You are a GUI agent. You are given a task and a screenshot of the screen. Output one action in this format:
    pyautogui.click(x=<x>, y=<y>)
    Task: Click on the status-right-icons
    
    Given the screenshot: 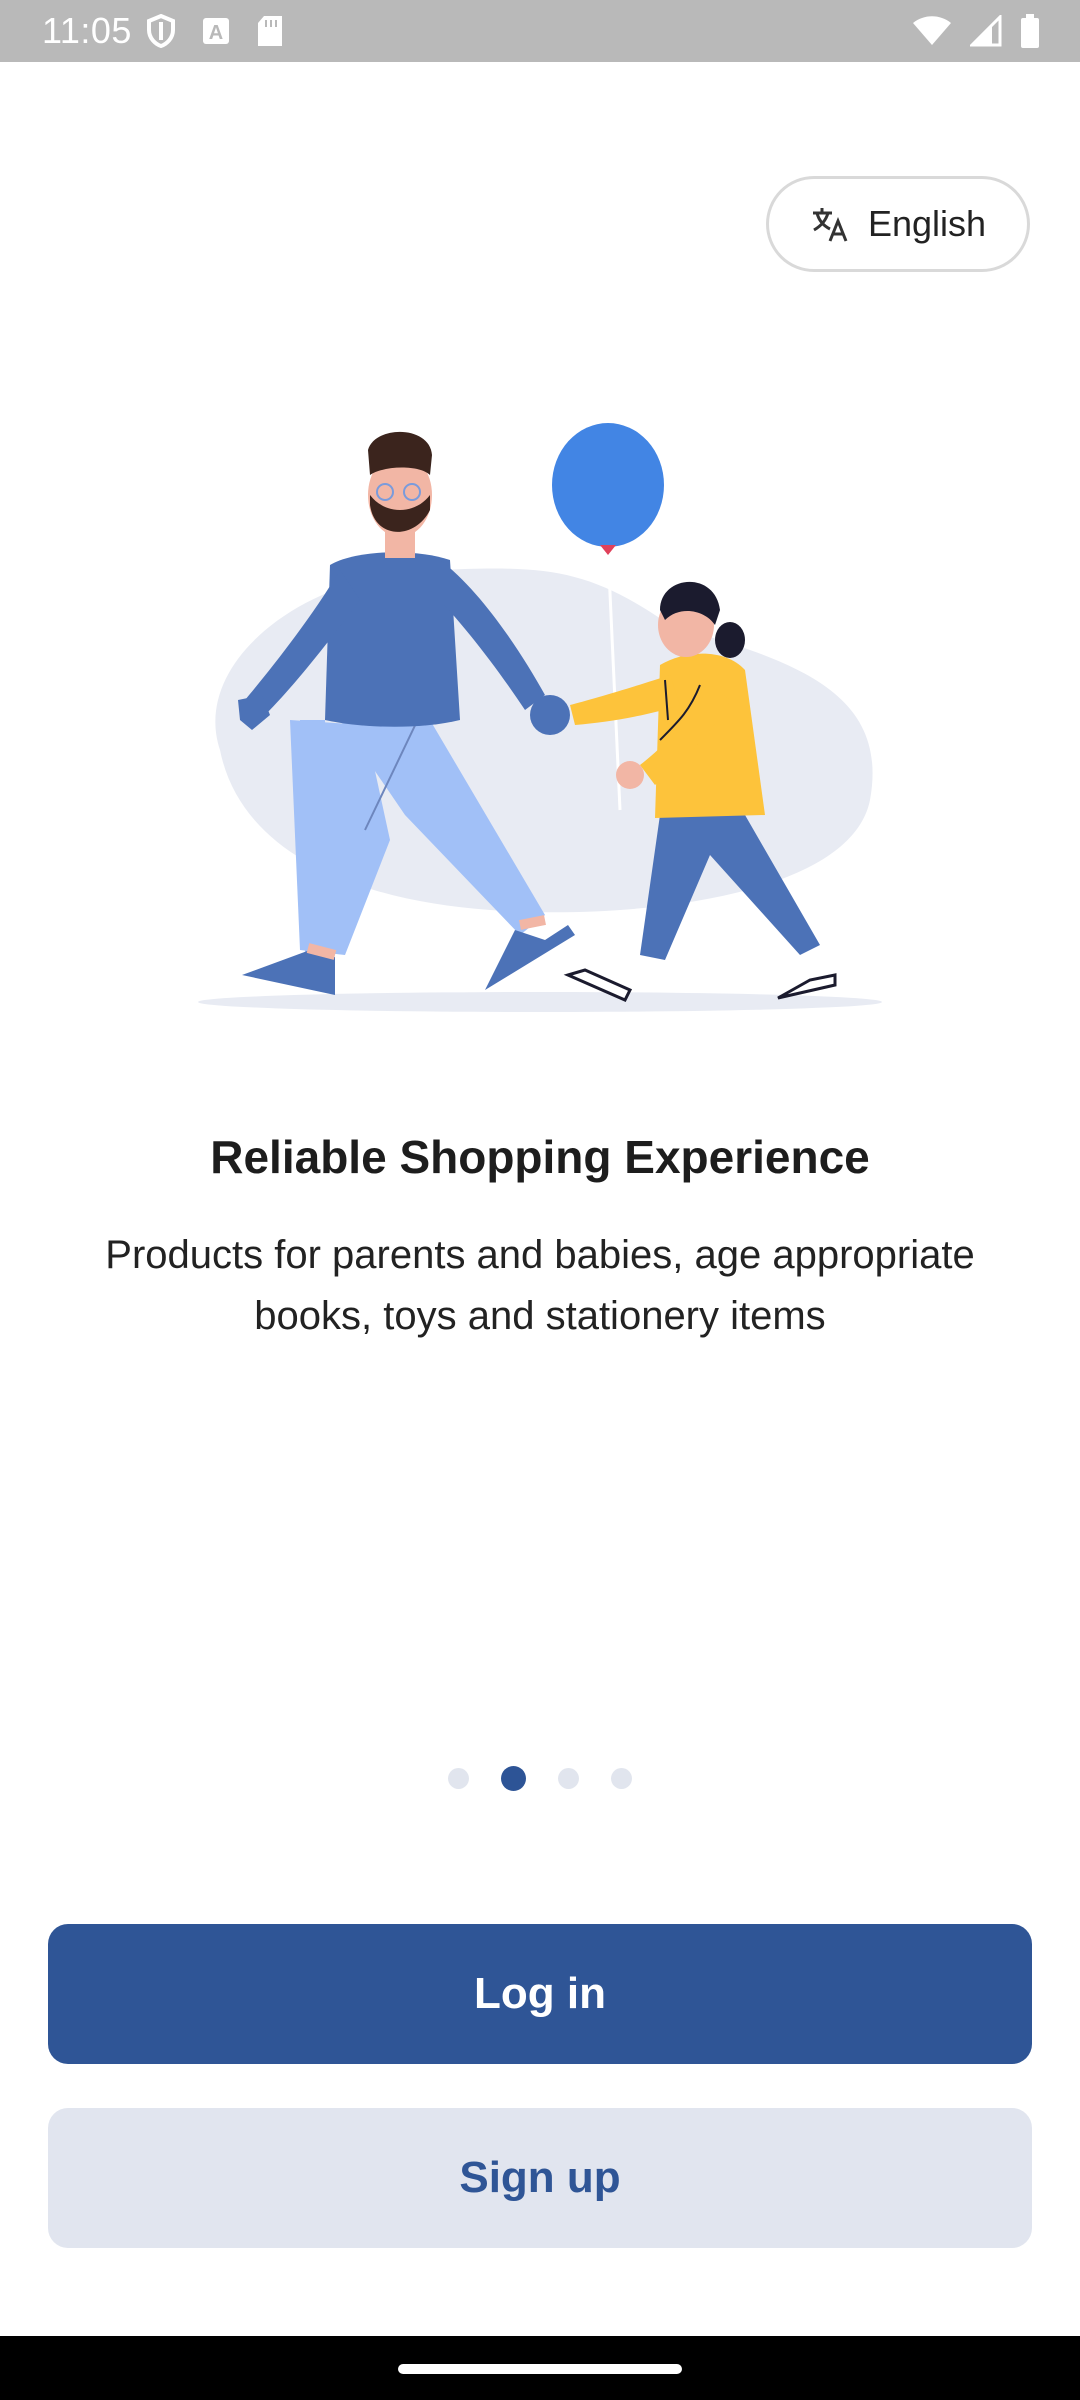 What is the action you would take?
    pyautogui.click(x=976, y=31)
    